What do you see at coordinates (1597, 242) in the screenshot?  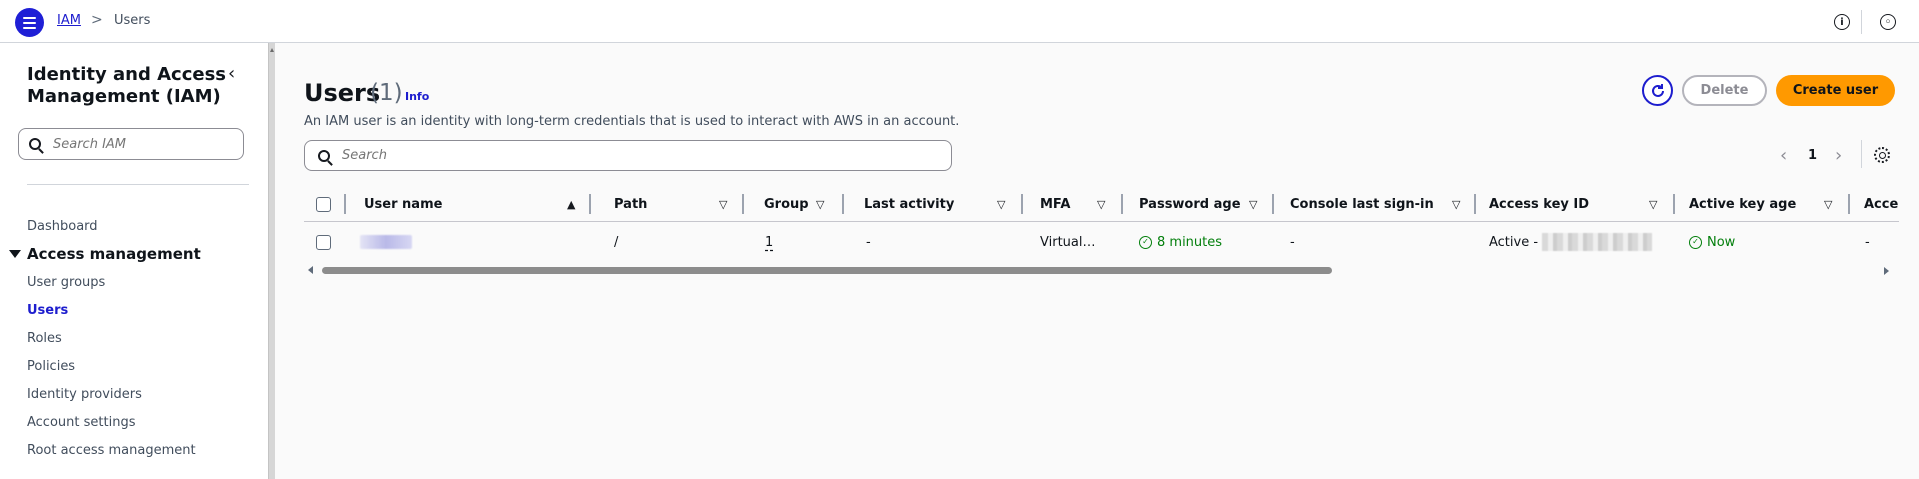 I see `access-key-id-redacted` at bounding box center [1597, 242].